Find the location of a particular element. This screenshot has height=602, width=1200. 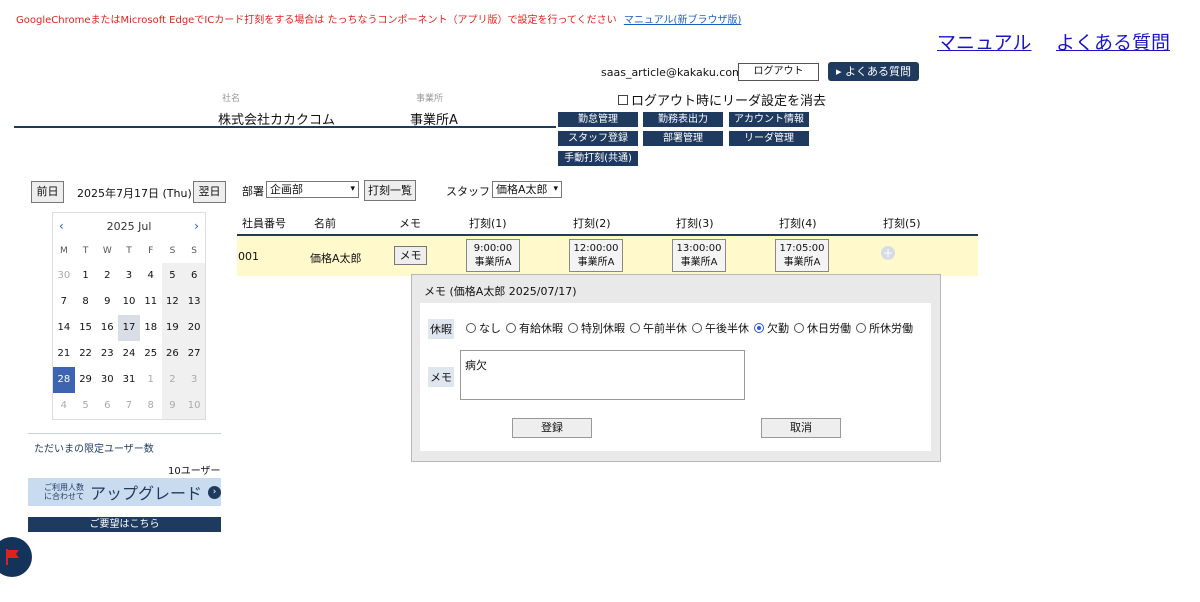

memo-textarea: 病欠 is located at coordinates (602, 375).